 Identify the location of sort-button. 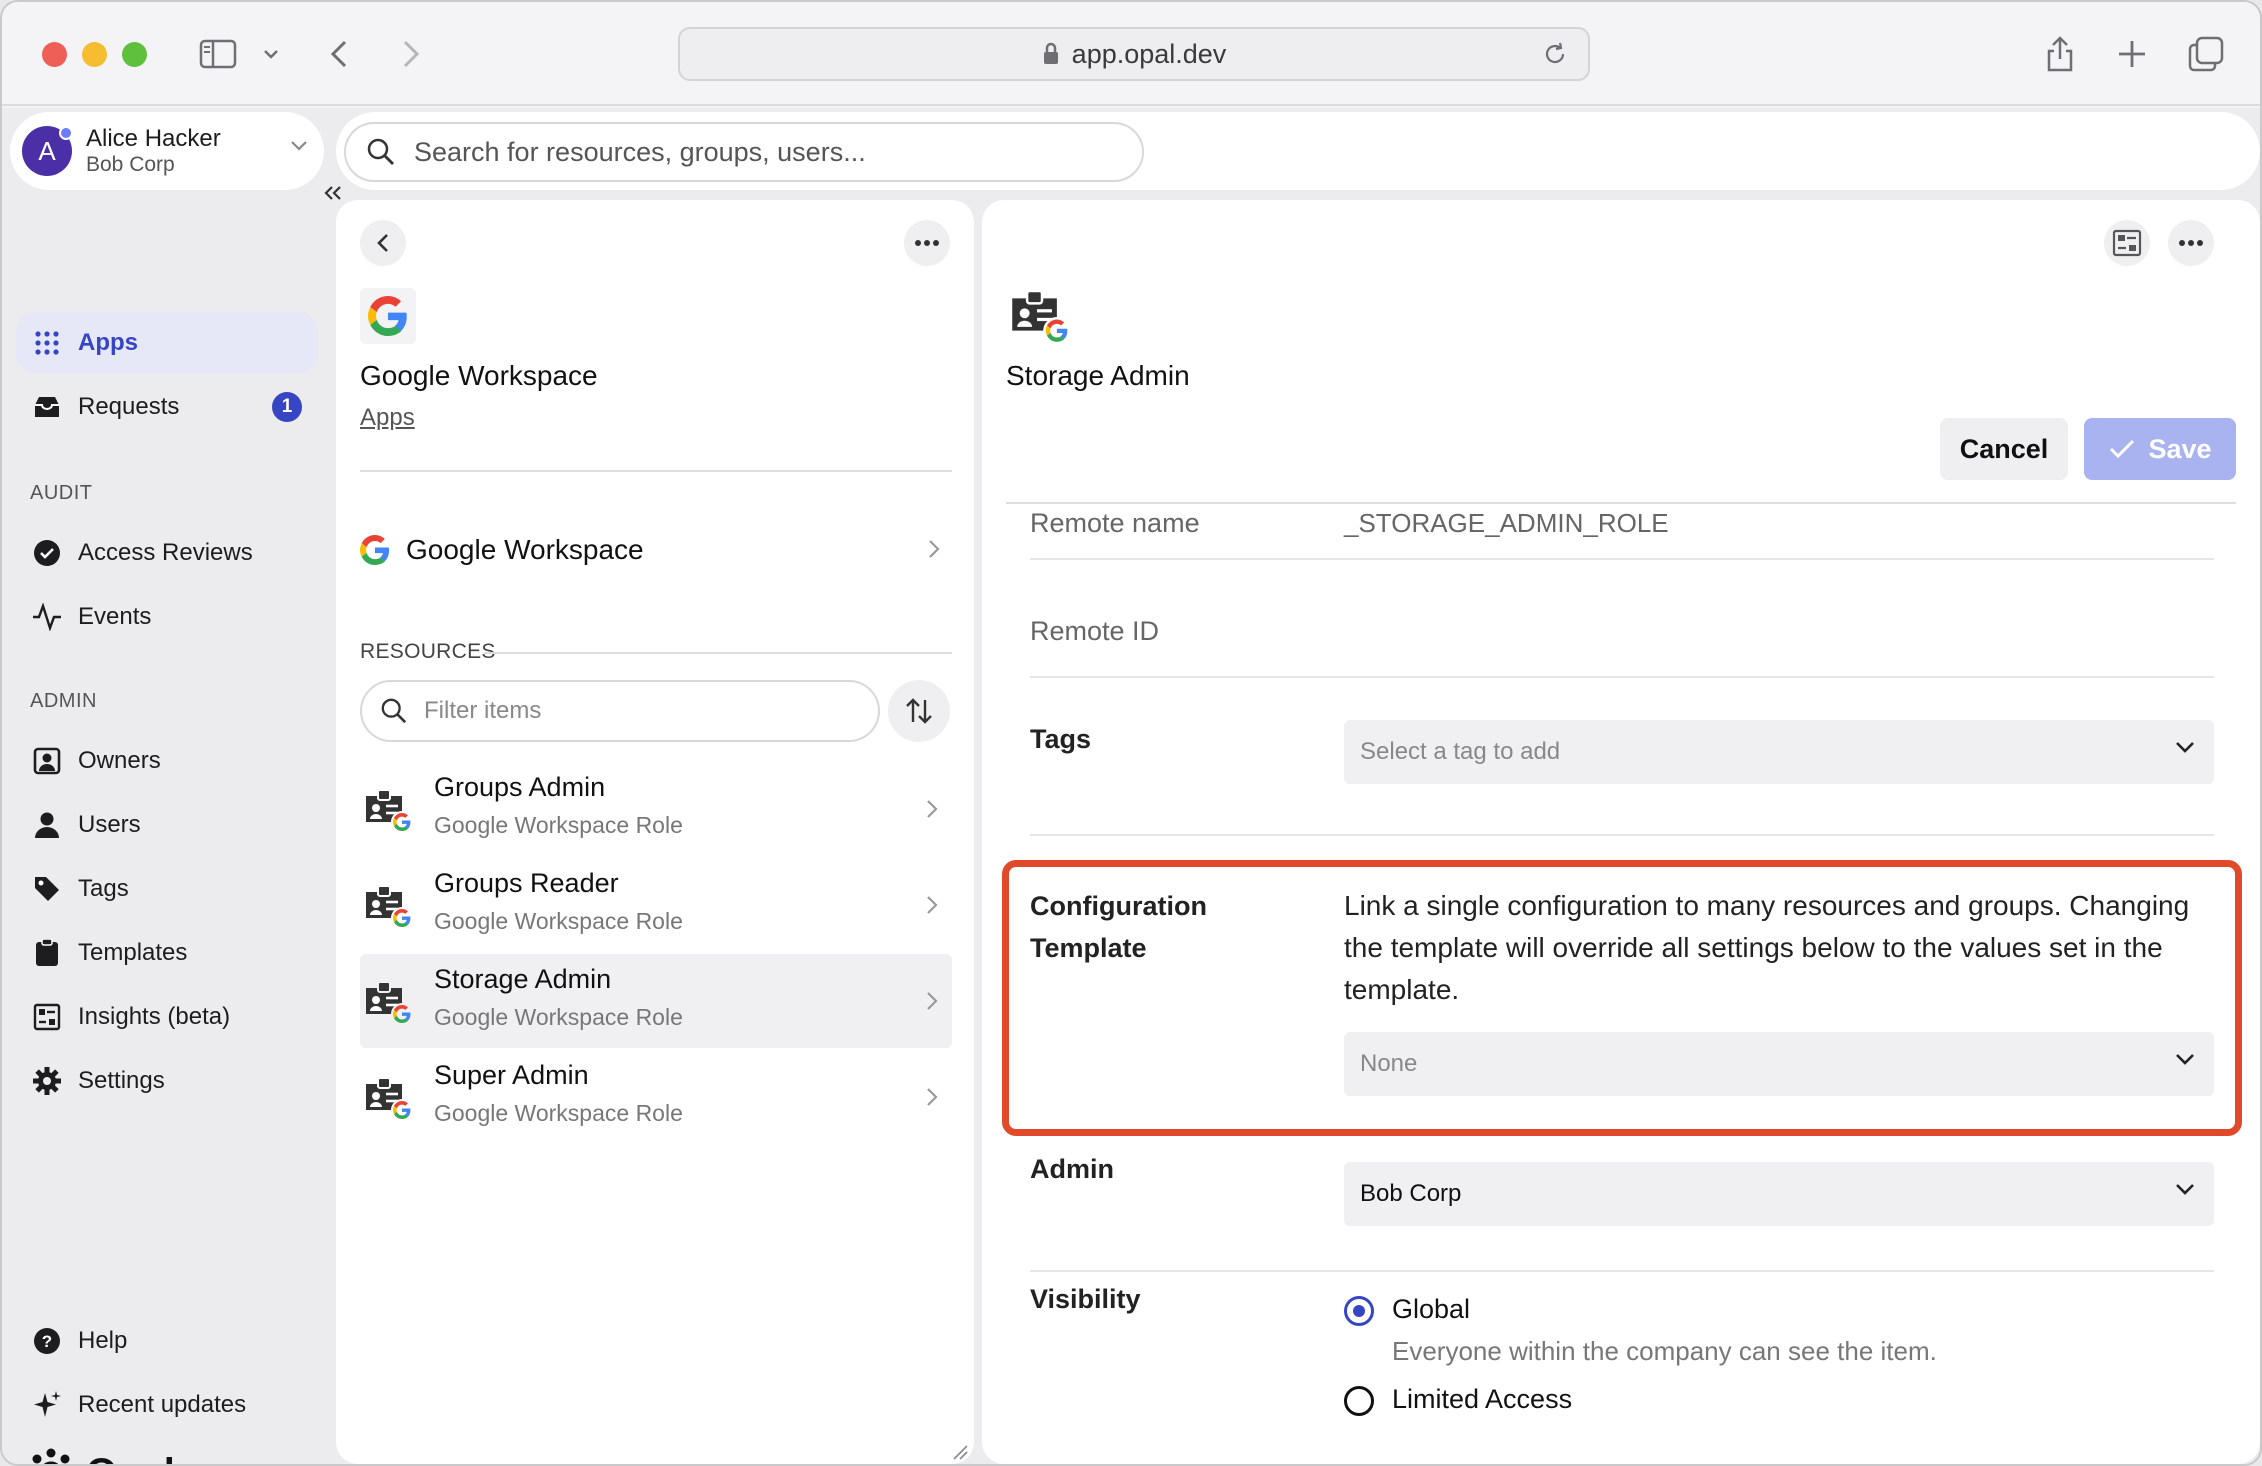
(919, 711).